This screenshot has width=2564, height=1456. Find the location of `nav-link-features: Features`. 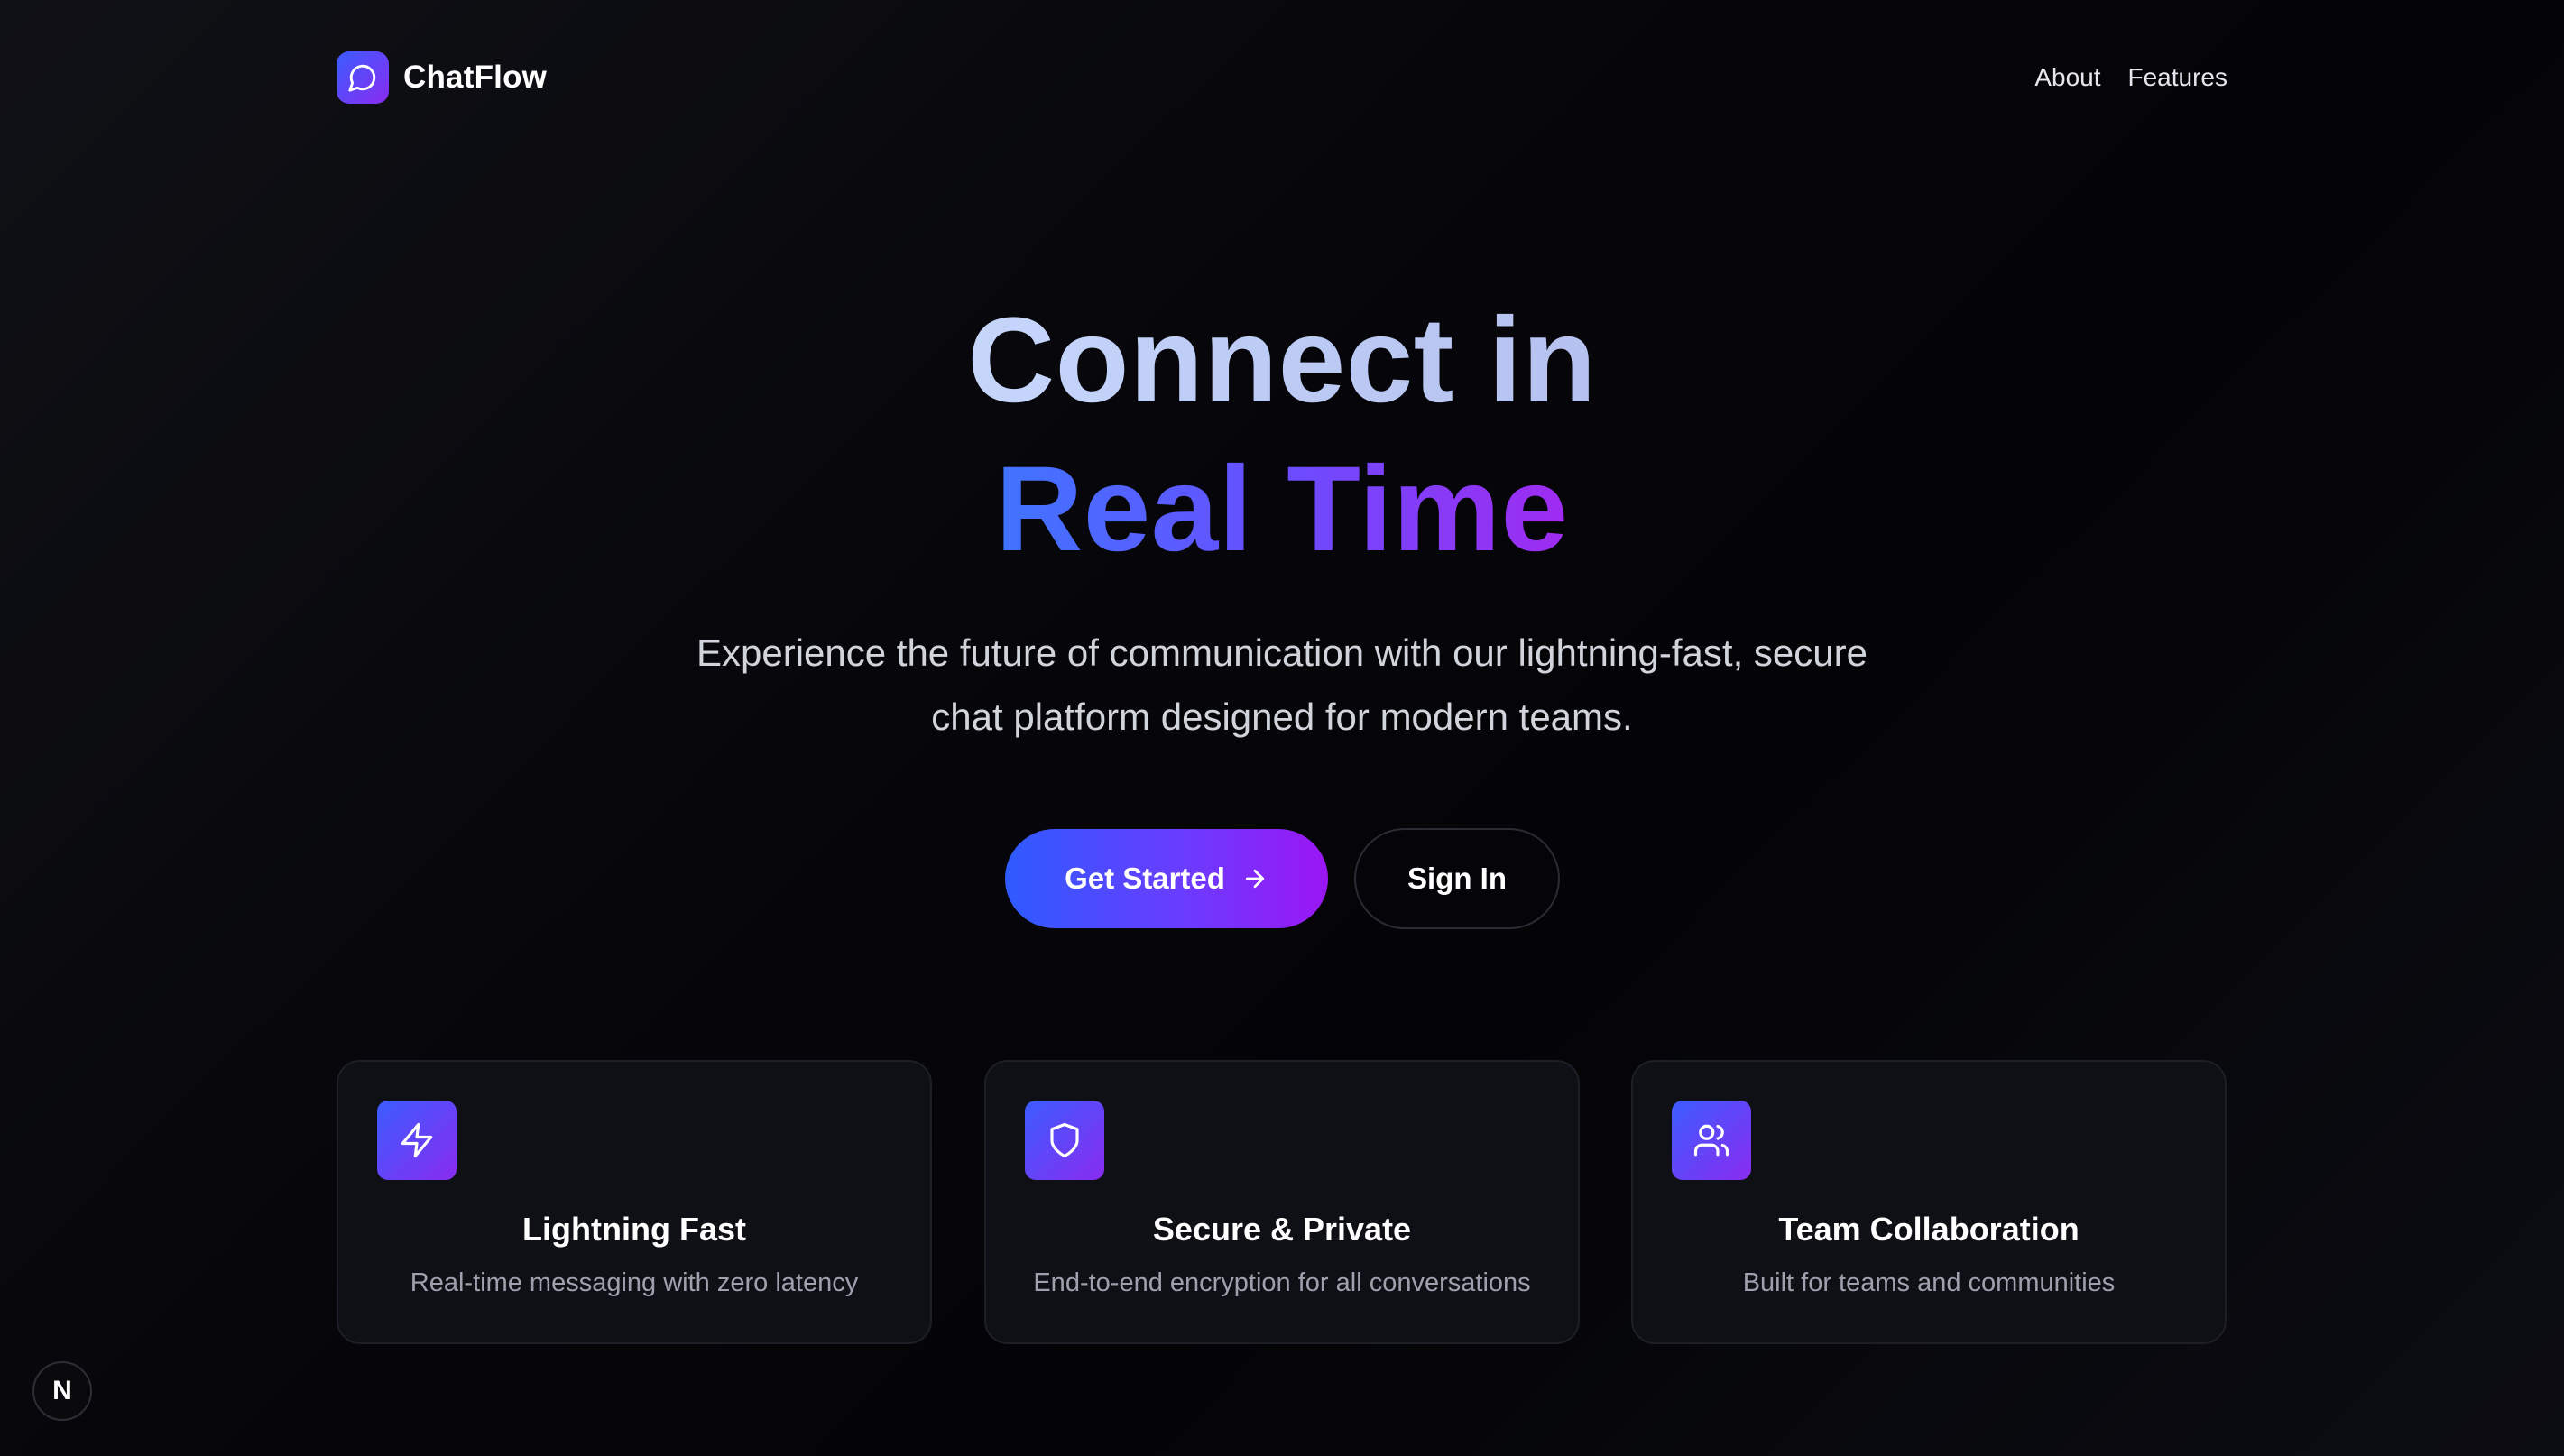

nav-link-features: Features is located at coordinates (2178, 77).